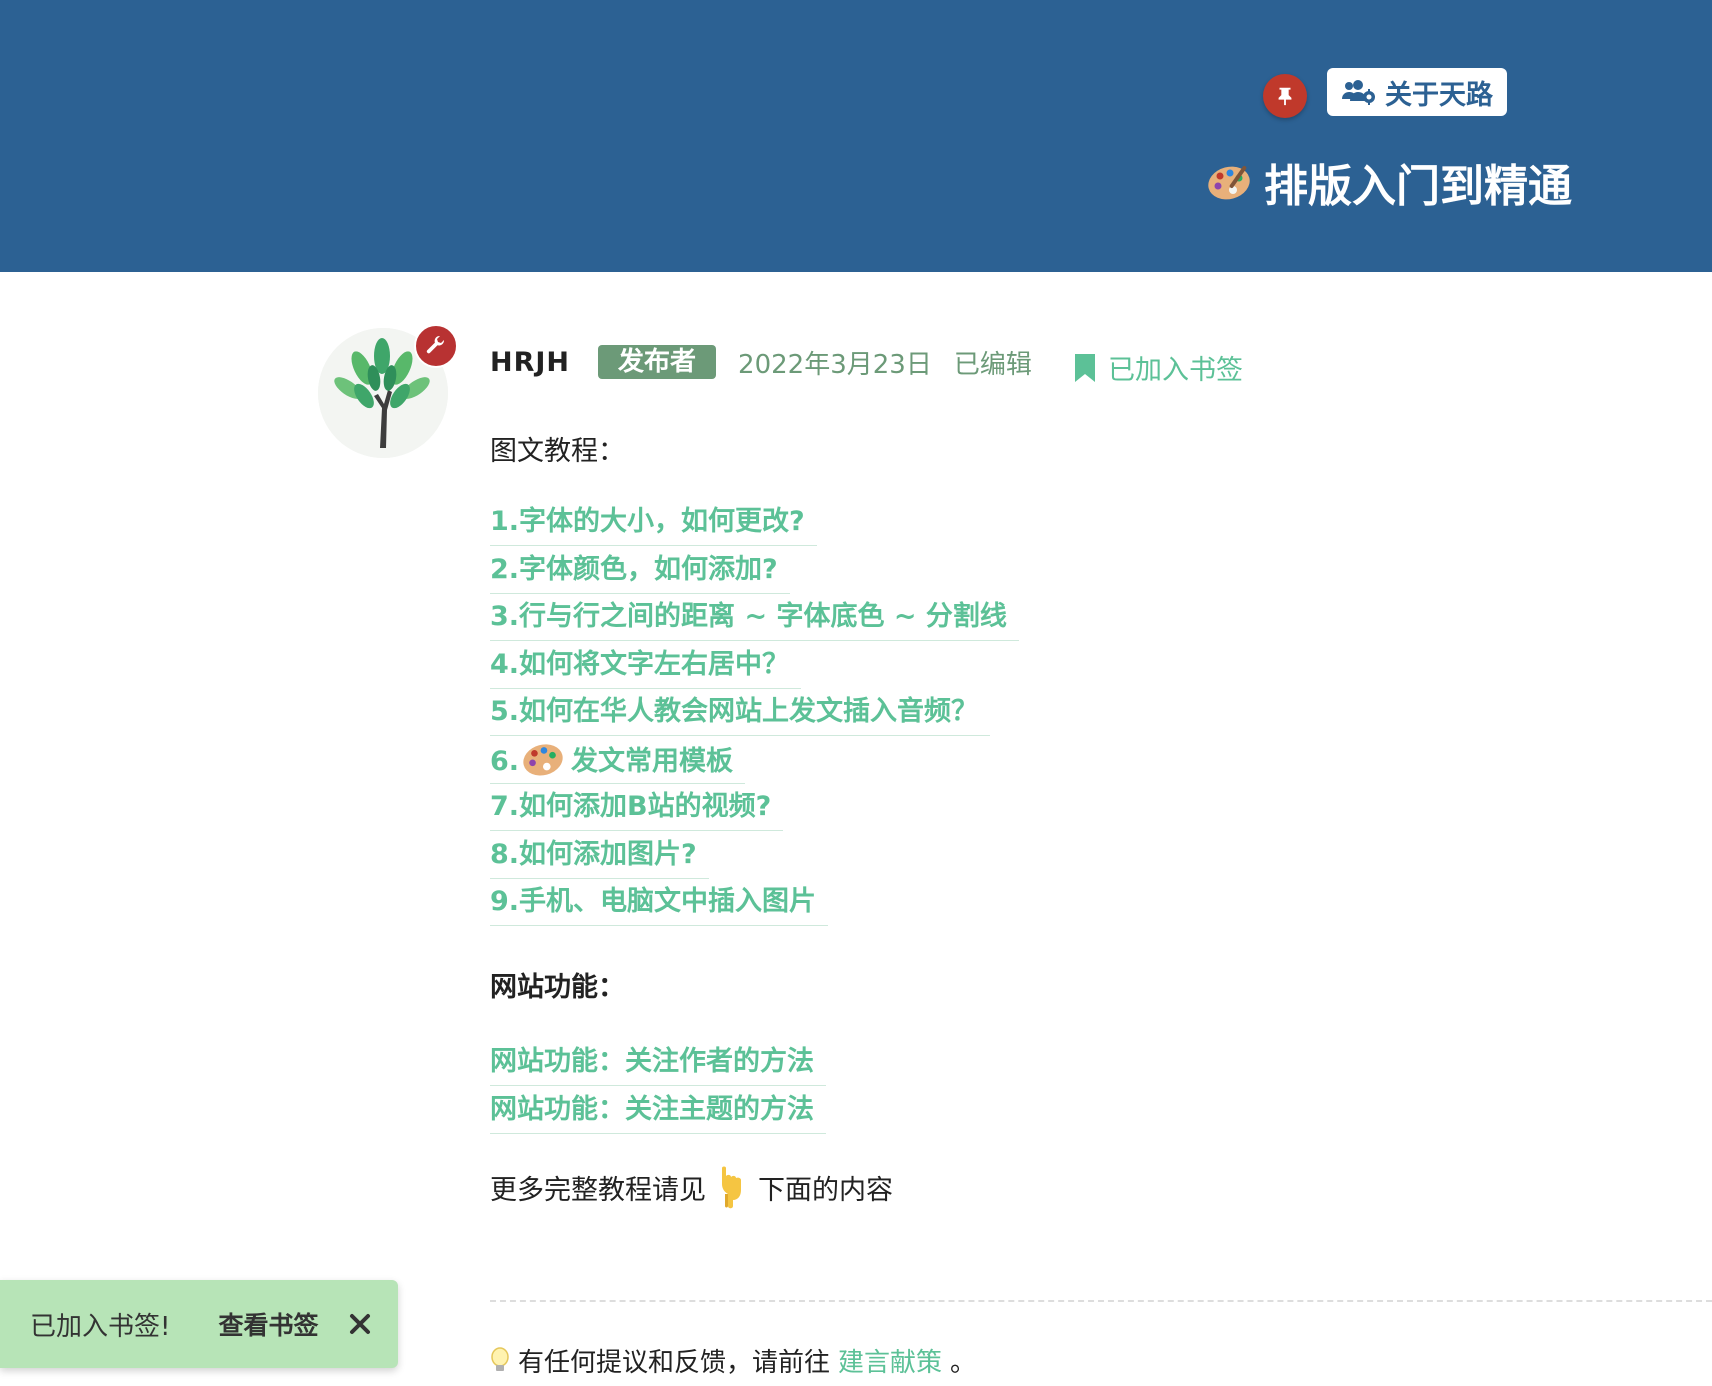  What do you see at coordinates (640, 572) in the screenshot?
I see `tutorial-link-2: 2.字体颜色，如何添加?` at bounding box center [640, 572].